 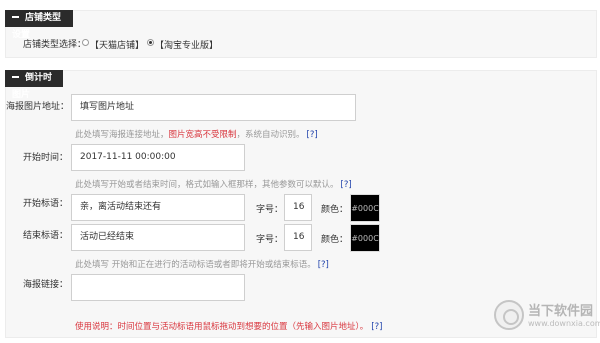 I want to click on end-color-picker: #000C, so click(x=365, y=238).